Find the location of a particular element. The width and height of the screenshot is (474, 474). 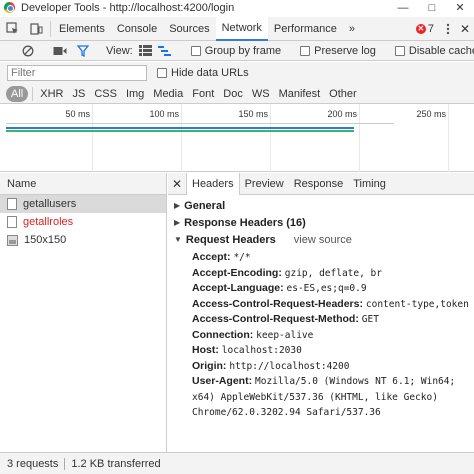

status-bar: 3 requests 1.2 KB transferred is located at coordinates (237, 463).